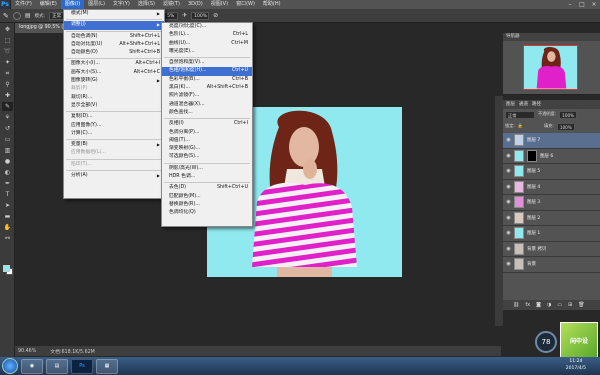 The width and height of the screenshot is (600, 375). What do you see at coordinates (551, 141) in the screenshot?
I see `layer-row: ◉ 图层 7` at bounding box center [551, 141].